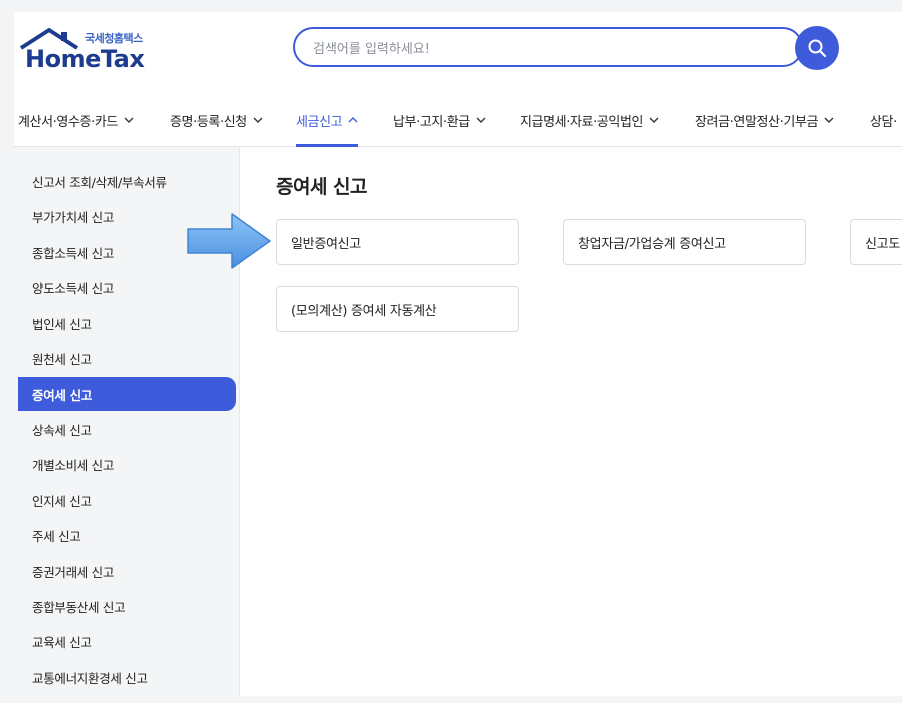 This screenshot has height=703, width=902. What do you see at coordinates (757, 122) in the screenshot?
I see `nav-item-label: 장려금·연말정산·기부금` at bounding box center [757, 122].